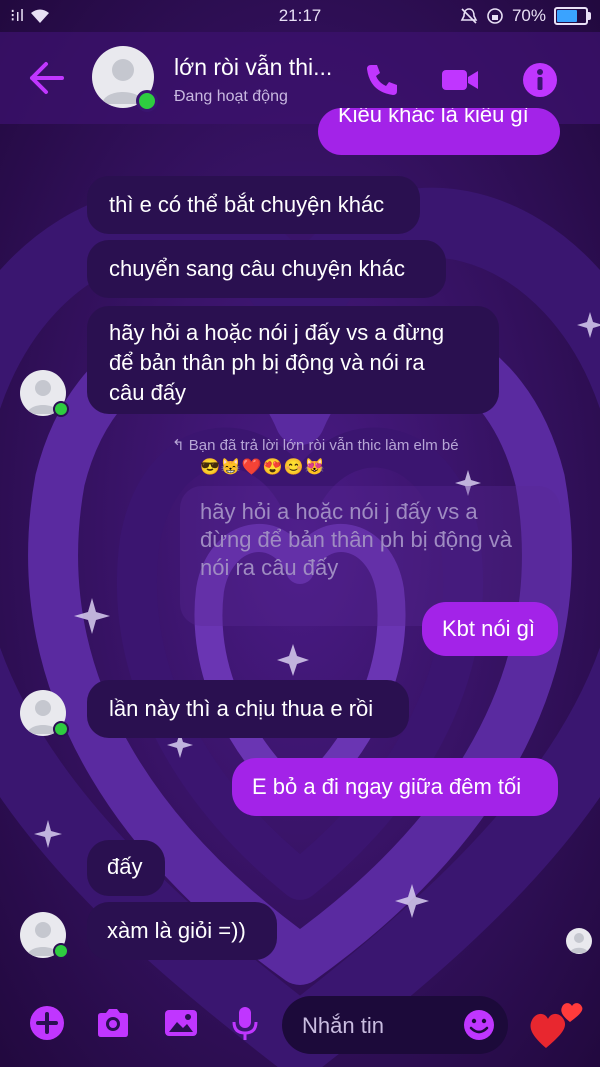 The width and height of the screenshot is (600, 1067). Describe the element at coordinates (460, 80) in the screenshot. I see `video-camera-icon` at that location.